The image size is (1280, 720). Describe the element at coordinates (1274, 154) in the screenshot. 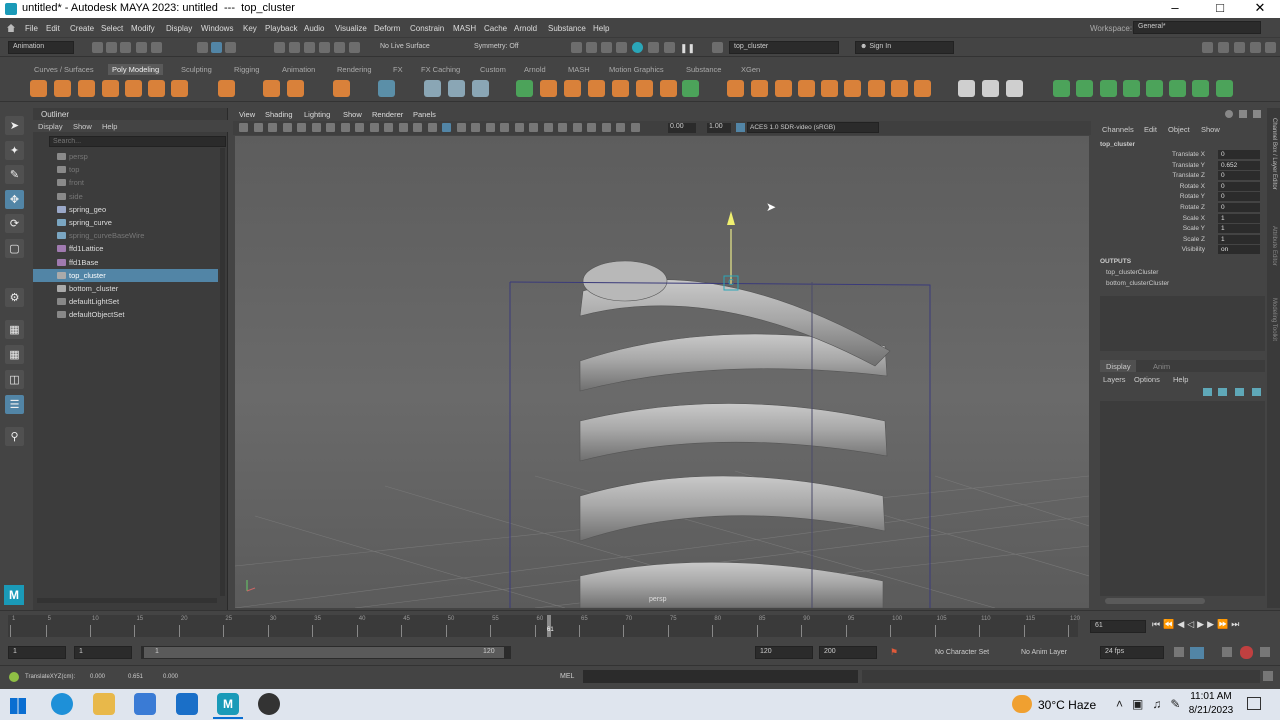

I see `side-tab-channel-box: Channel Box / Layer Editor` at that location.